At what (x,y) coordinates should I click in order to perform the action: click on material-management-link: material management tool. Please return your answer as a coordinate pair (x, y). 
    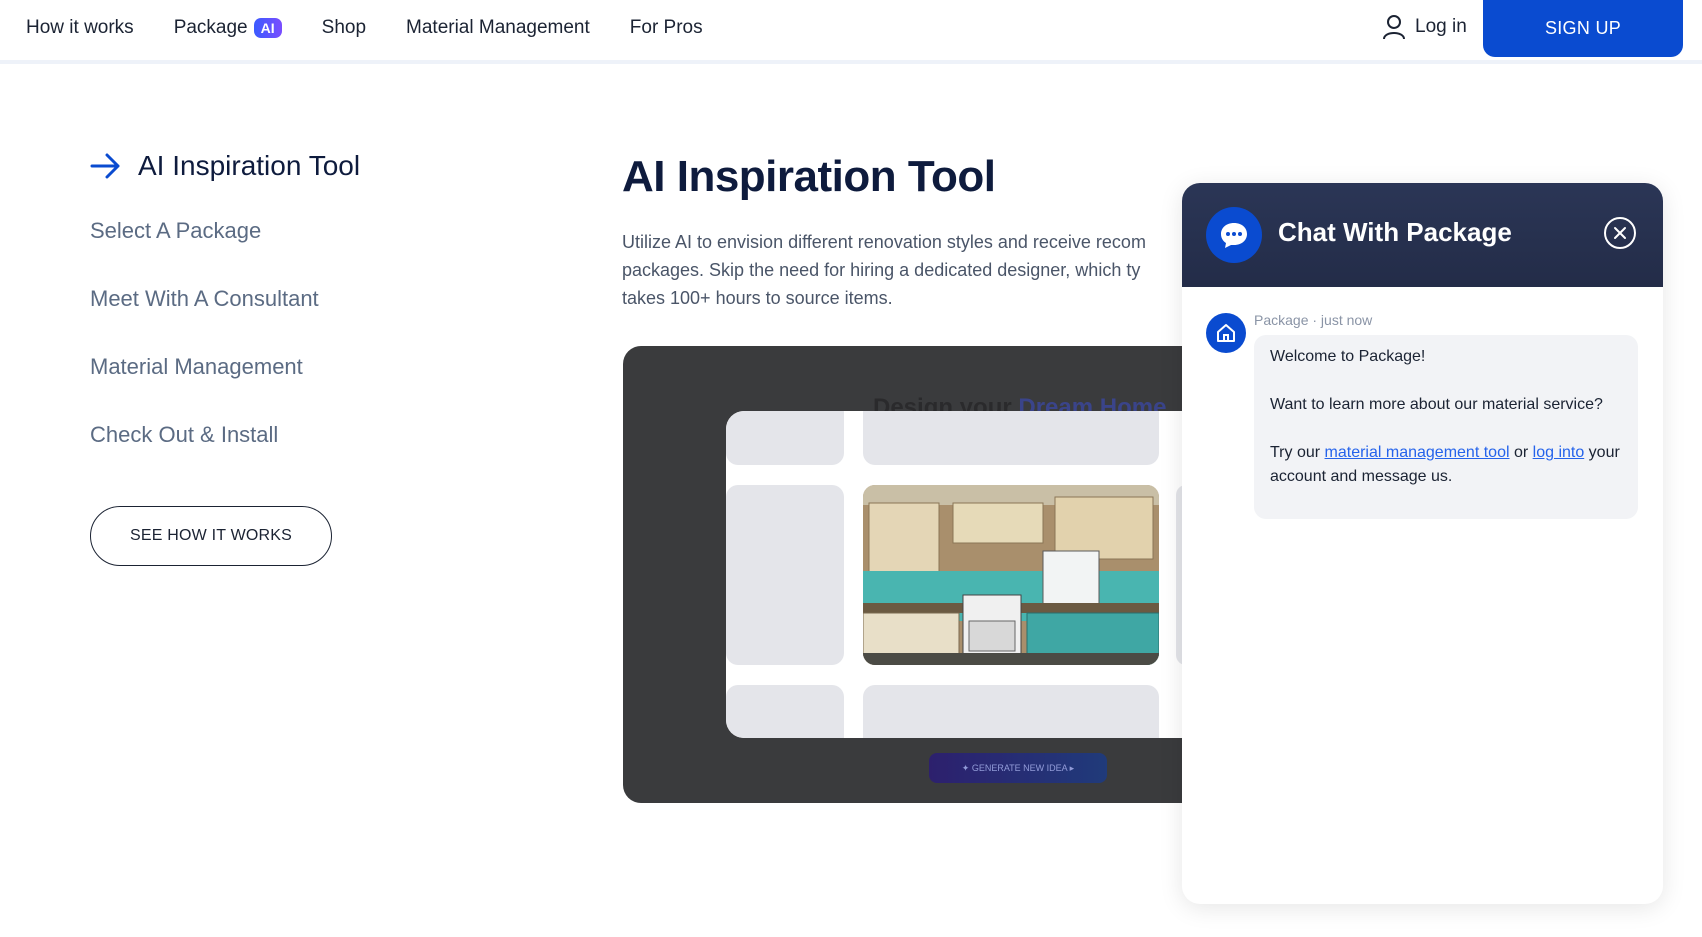
    Looking at the image, I should click on (1417, 452).